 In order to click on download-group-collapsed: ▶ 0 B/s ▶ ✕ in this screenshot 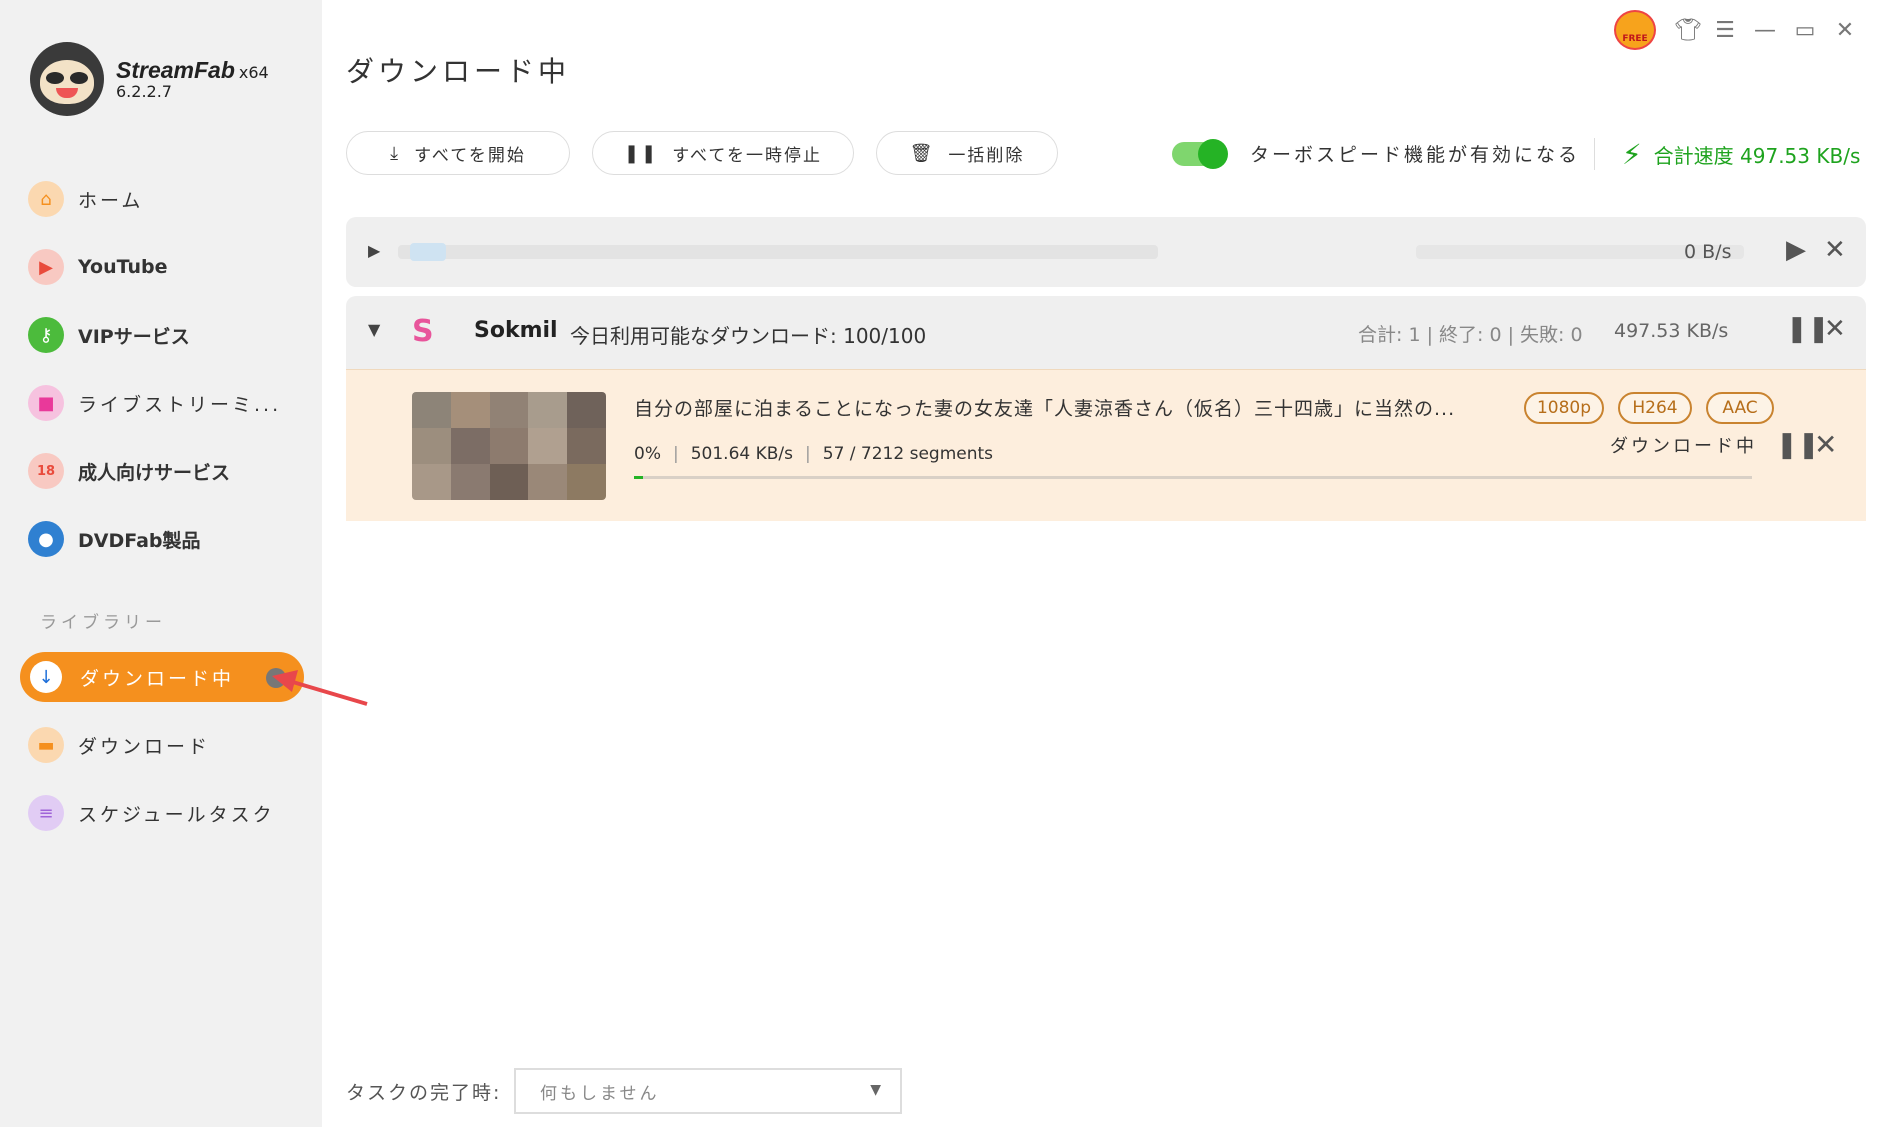, I will do `click(1106, 252)`.